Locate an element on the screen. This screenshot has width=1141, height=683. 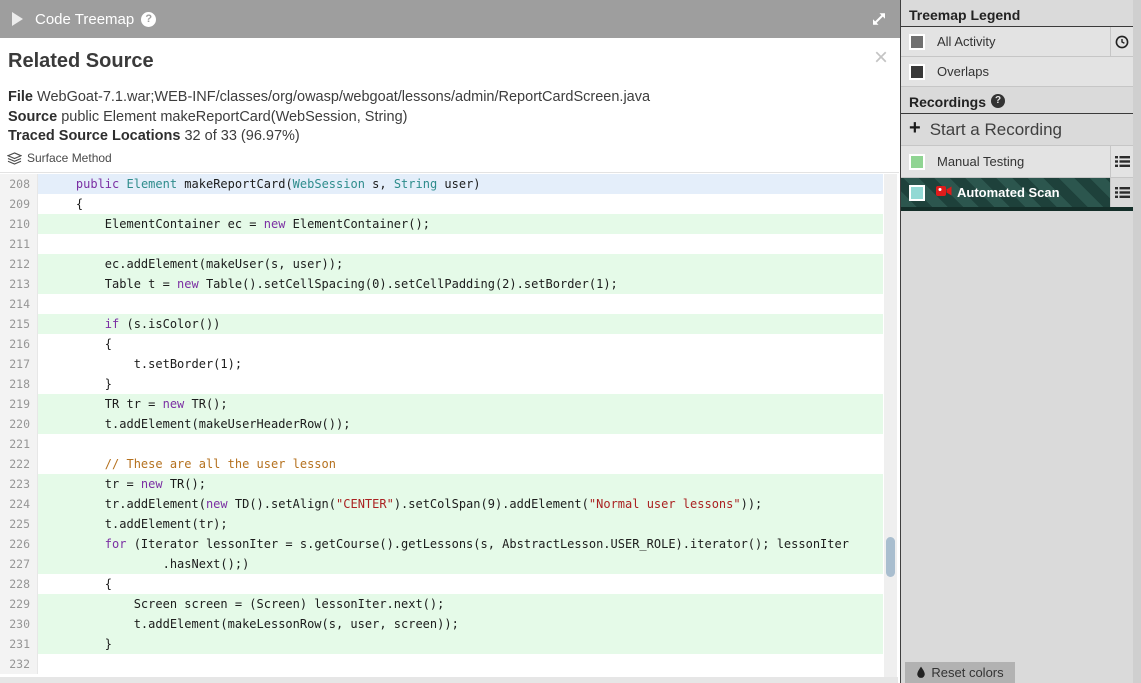
legend-item-label: Overlaps is located at coordinates (963, 71).